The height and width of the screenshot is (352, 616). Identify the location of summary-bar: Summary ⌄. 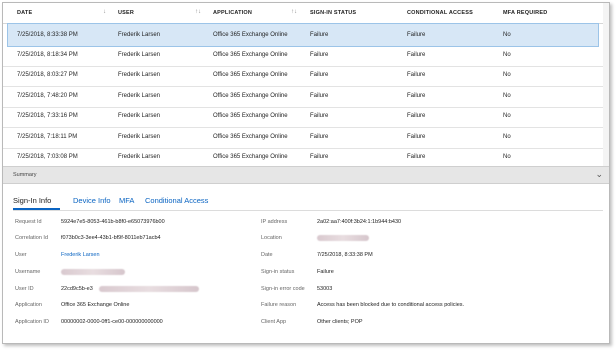
(306, 175).